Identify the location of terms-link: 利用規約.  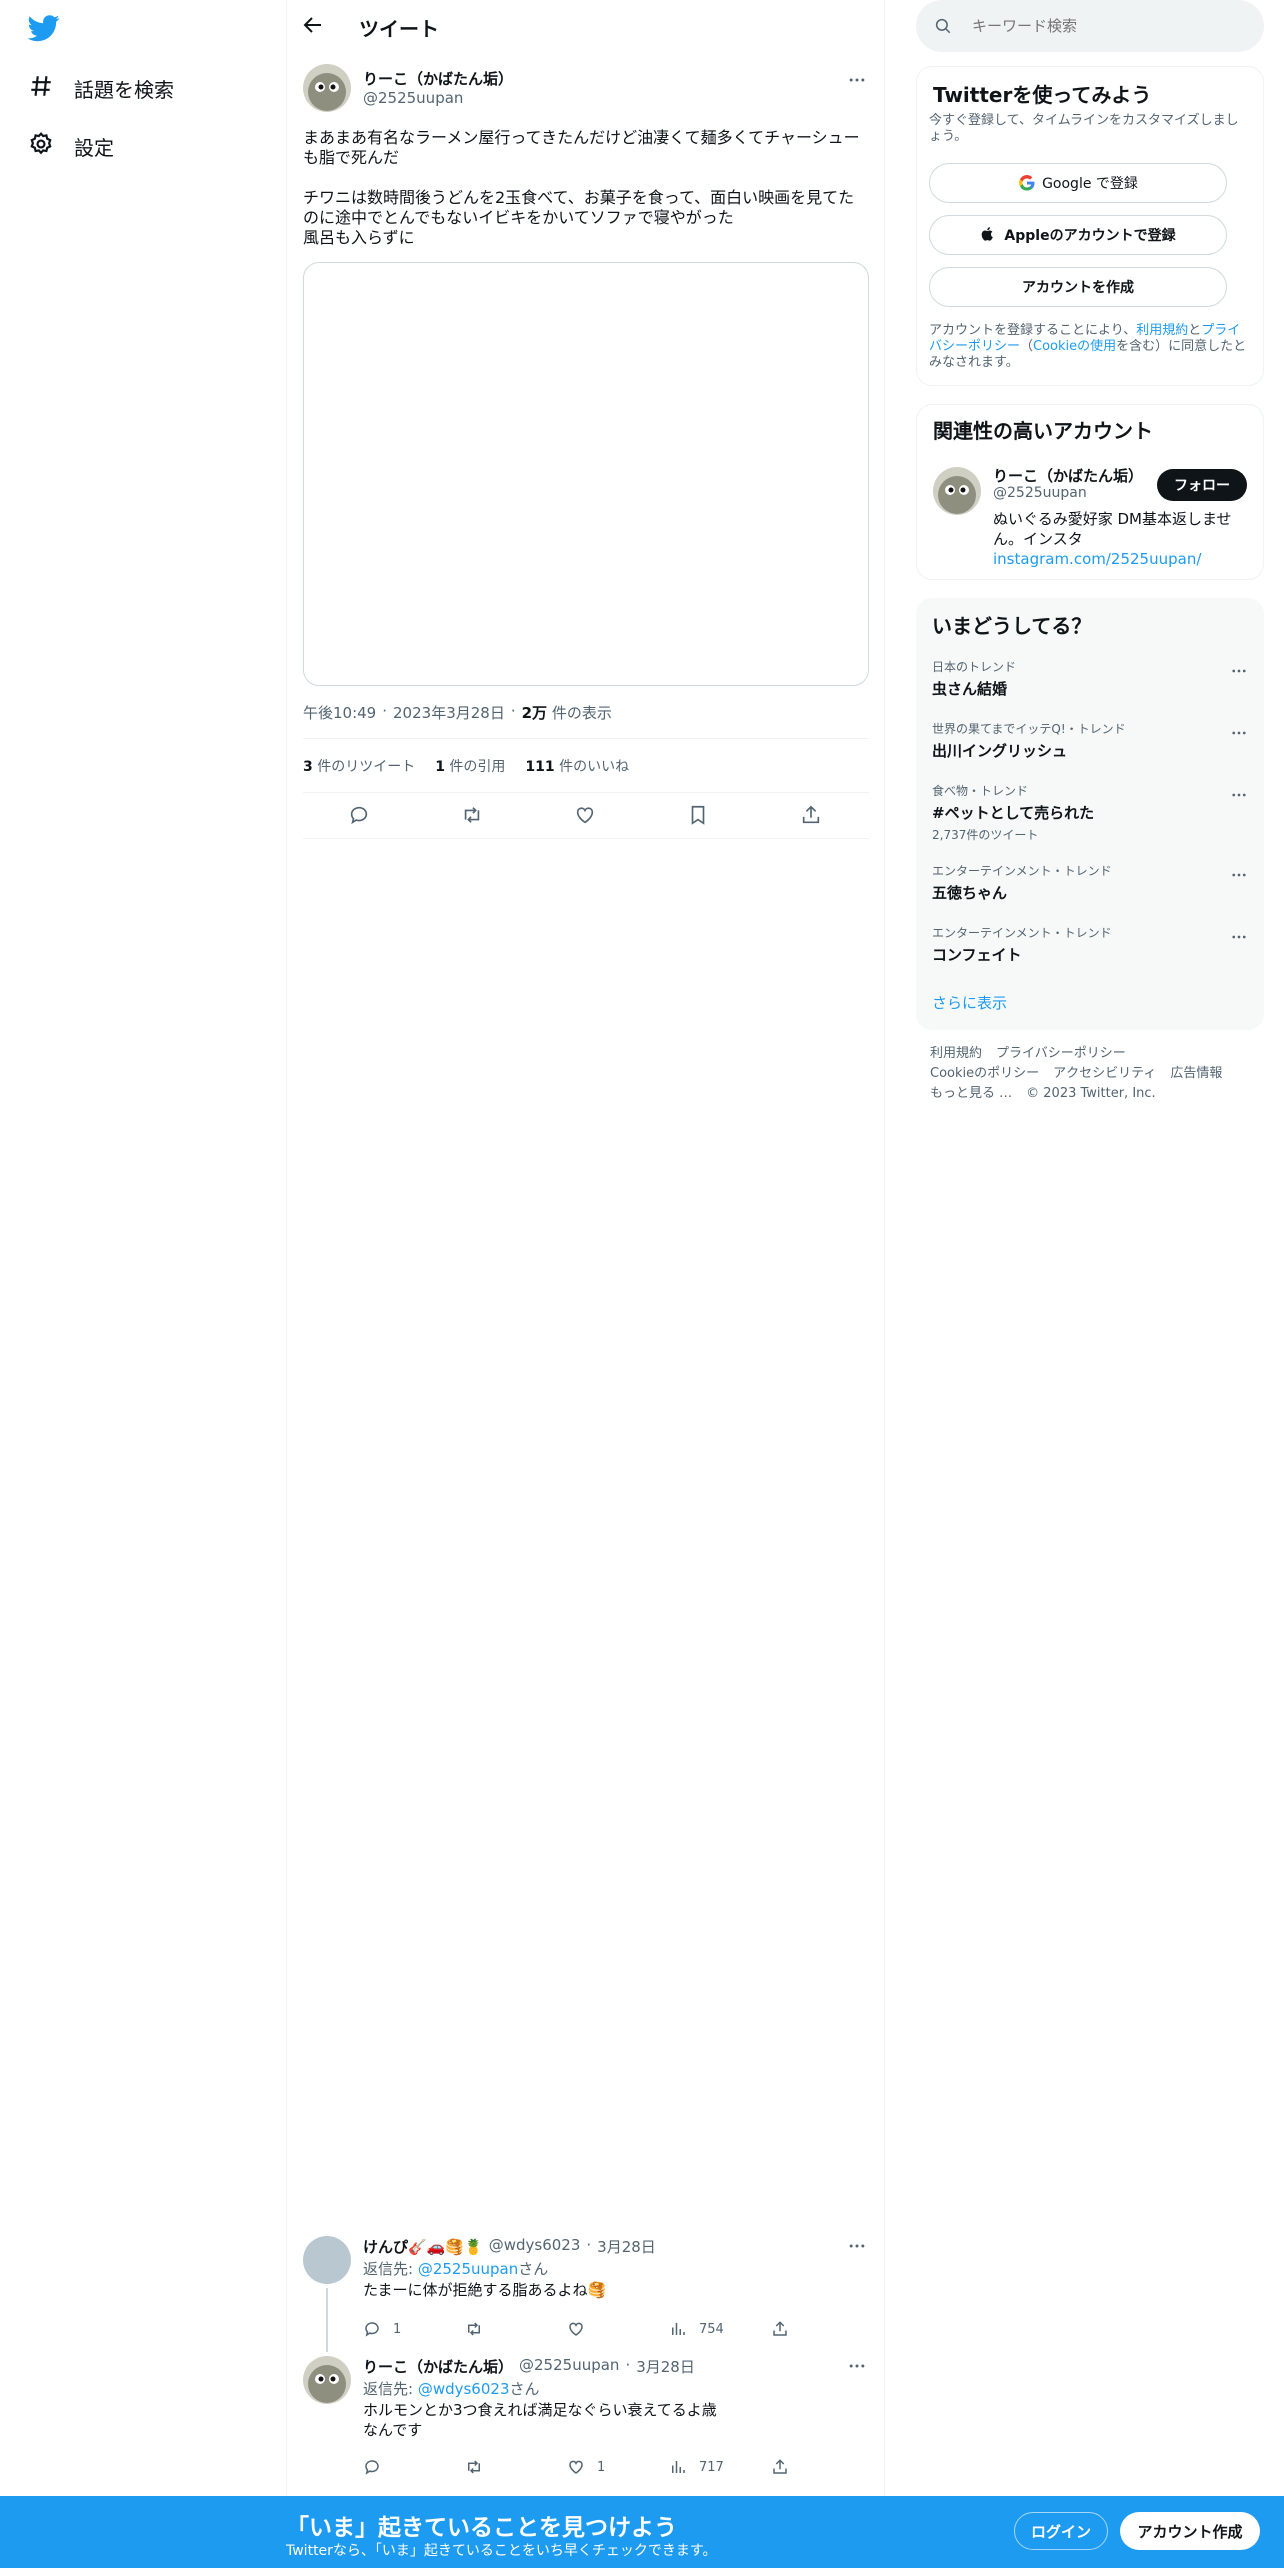
(1162, 330).